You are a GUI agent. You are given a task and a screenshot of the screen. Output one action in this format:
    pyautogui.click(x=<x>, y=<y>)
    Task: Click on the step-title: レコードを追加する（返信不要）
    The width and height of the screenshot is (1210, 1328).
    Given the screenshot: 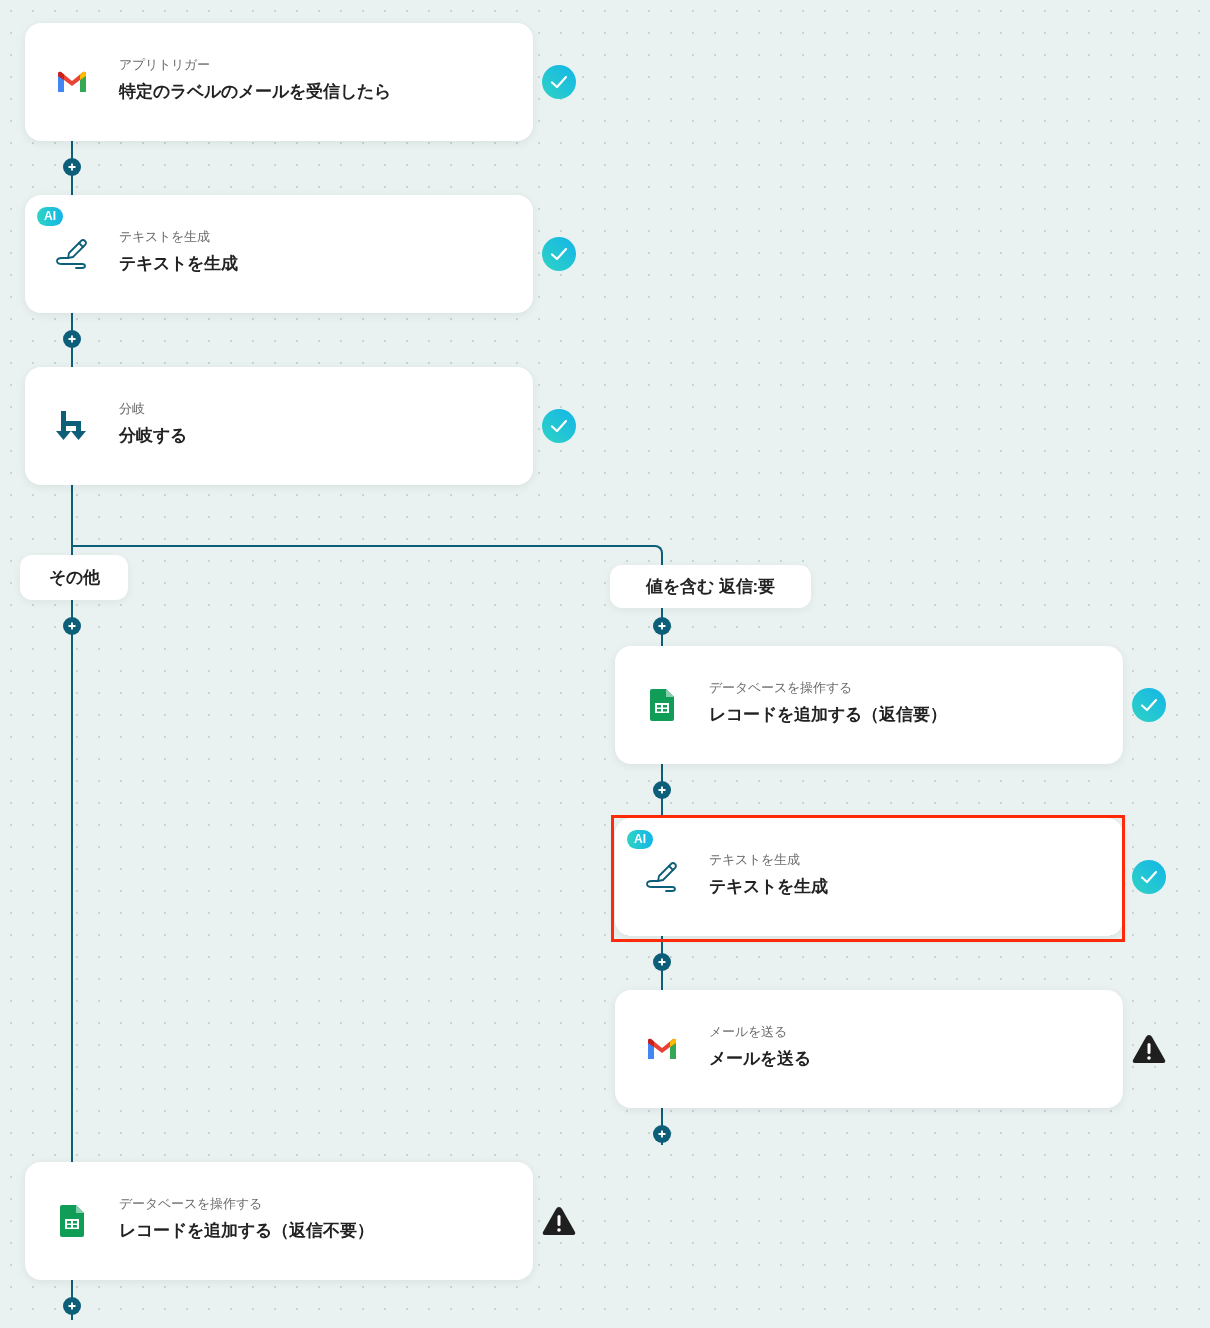 What is the action you would take?
    pyautogui.click(x=246, y=1231)
    